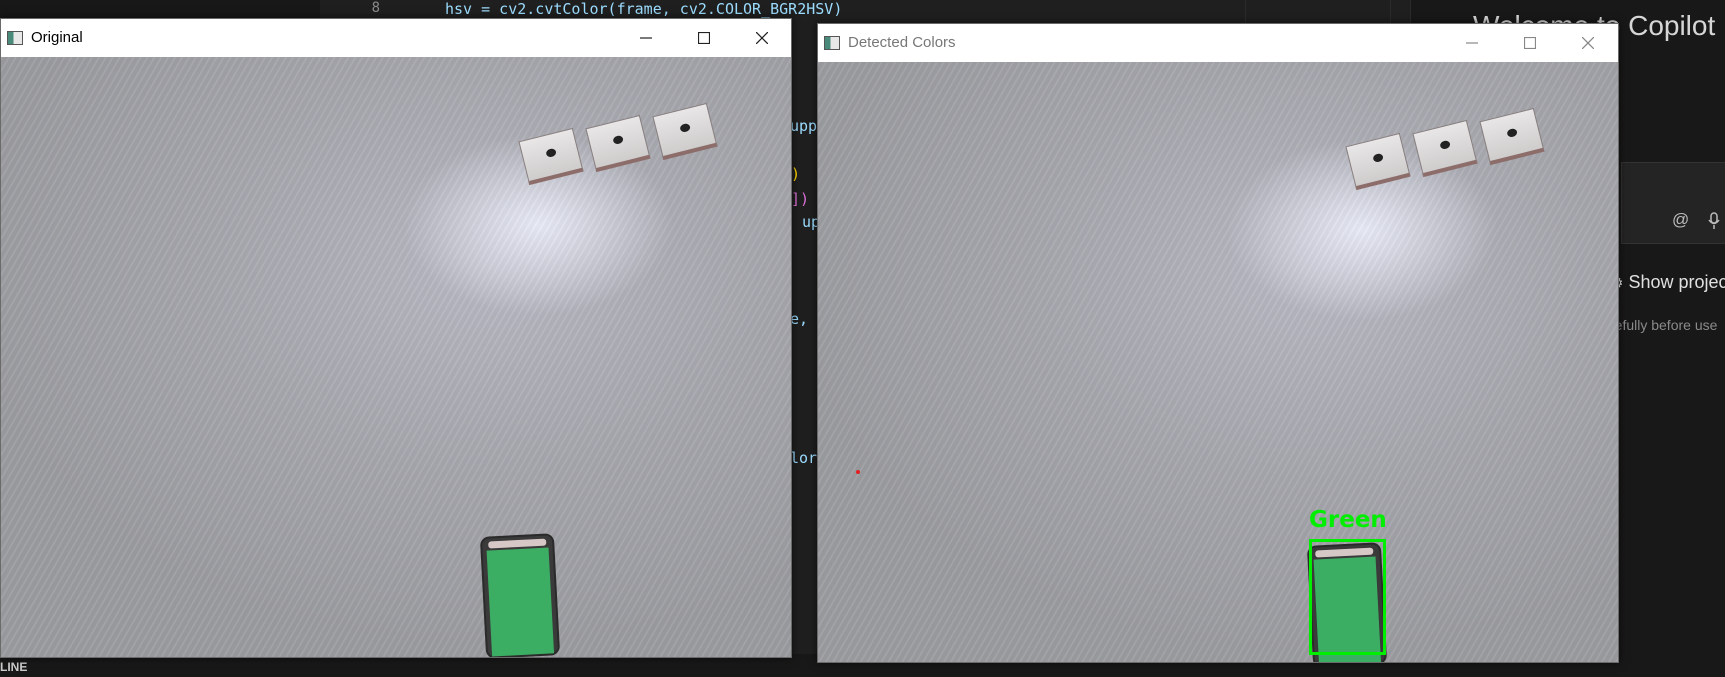  Describe the element at coordinates (1714, 223) in the screenshot. I see `microphone-icon` at that location.